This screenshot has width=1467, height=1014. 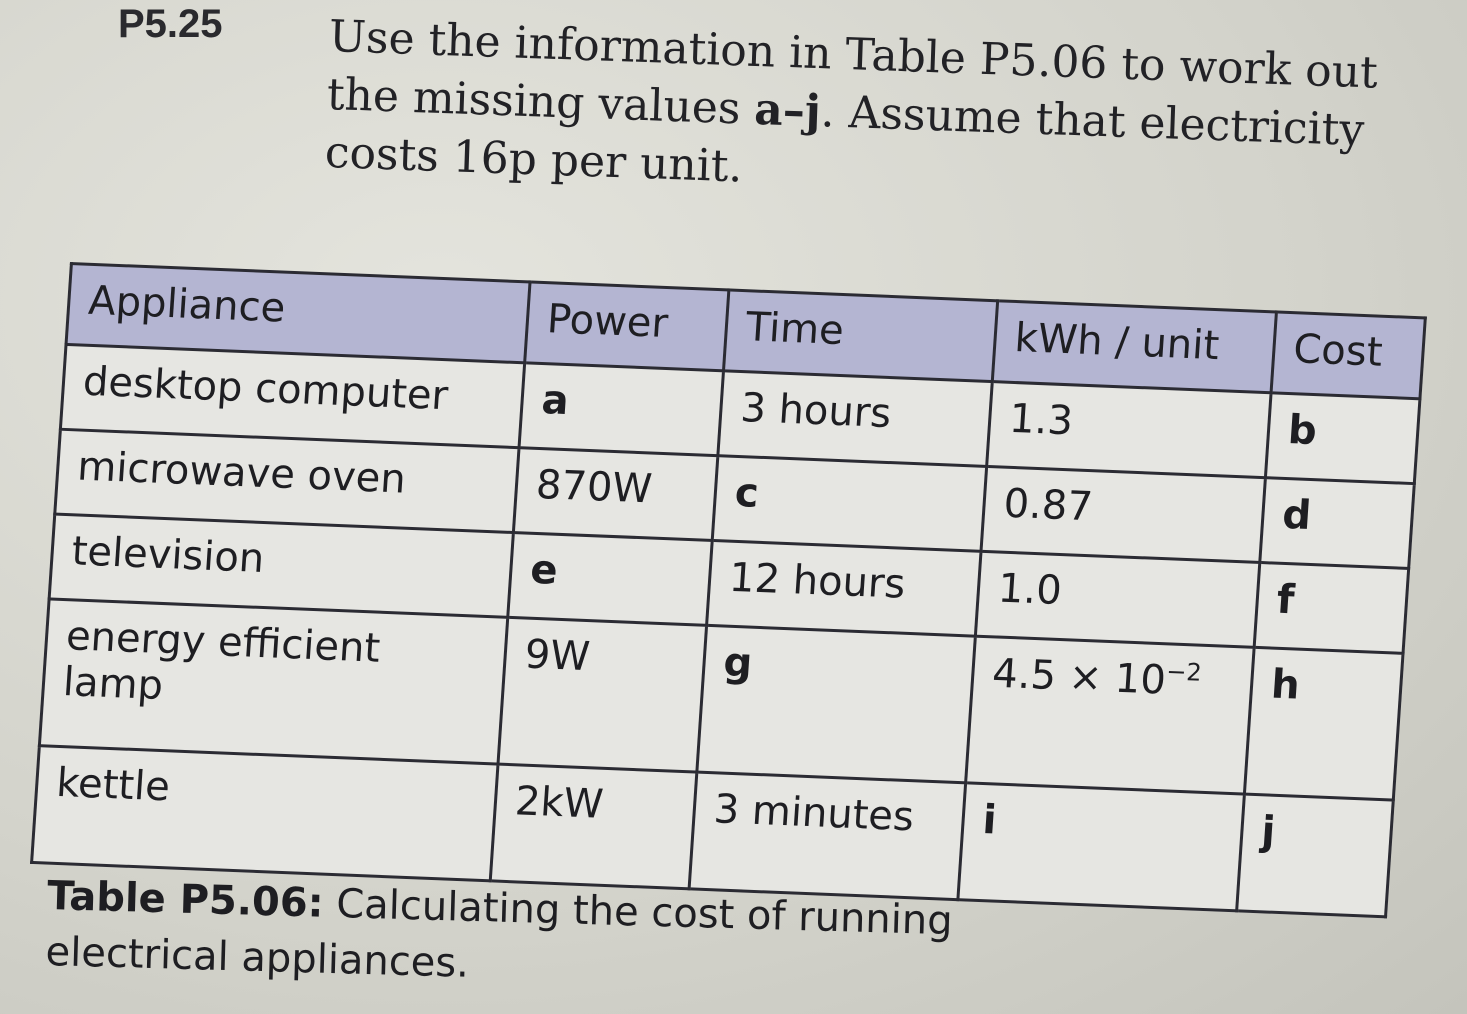 I want to click on caption-label: Table P5.06:, so click(x=185, y=899).